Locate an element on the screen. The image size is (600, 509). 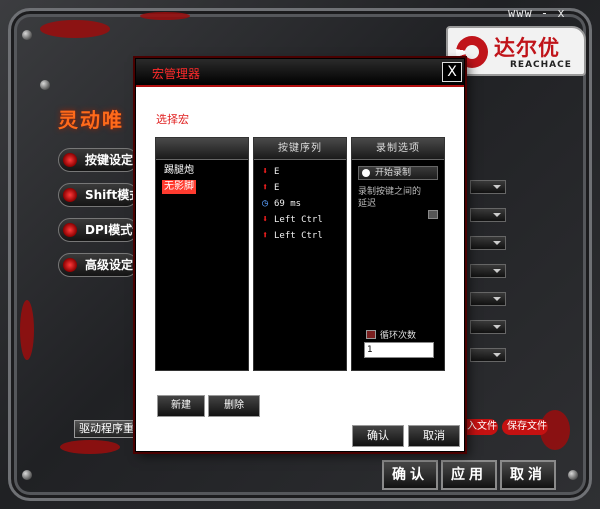
macro-list-panel: 踢腿炮 无影脚 is located at coordinates (202, 254).